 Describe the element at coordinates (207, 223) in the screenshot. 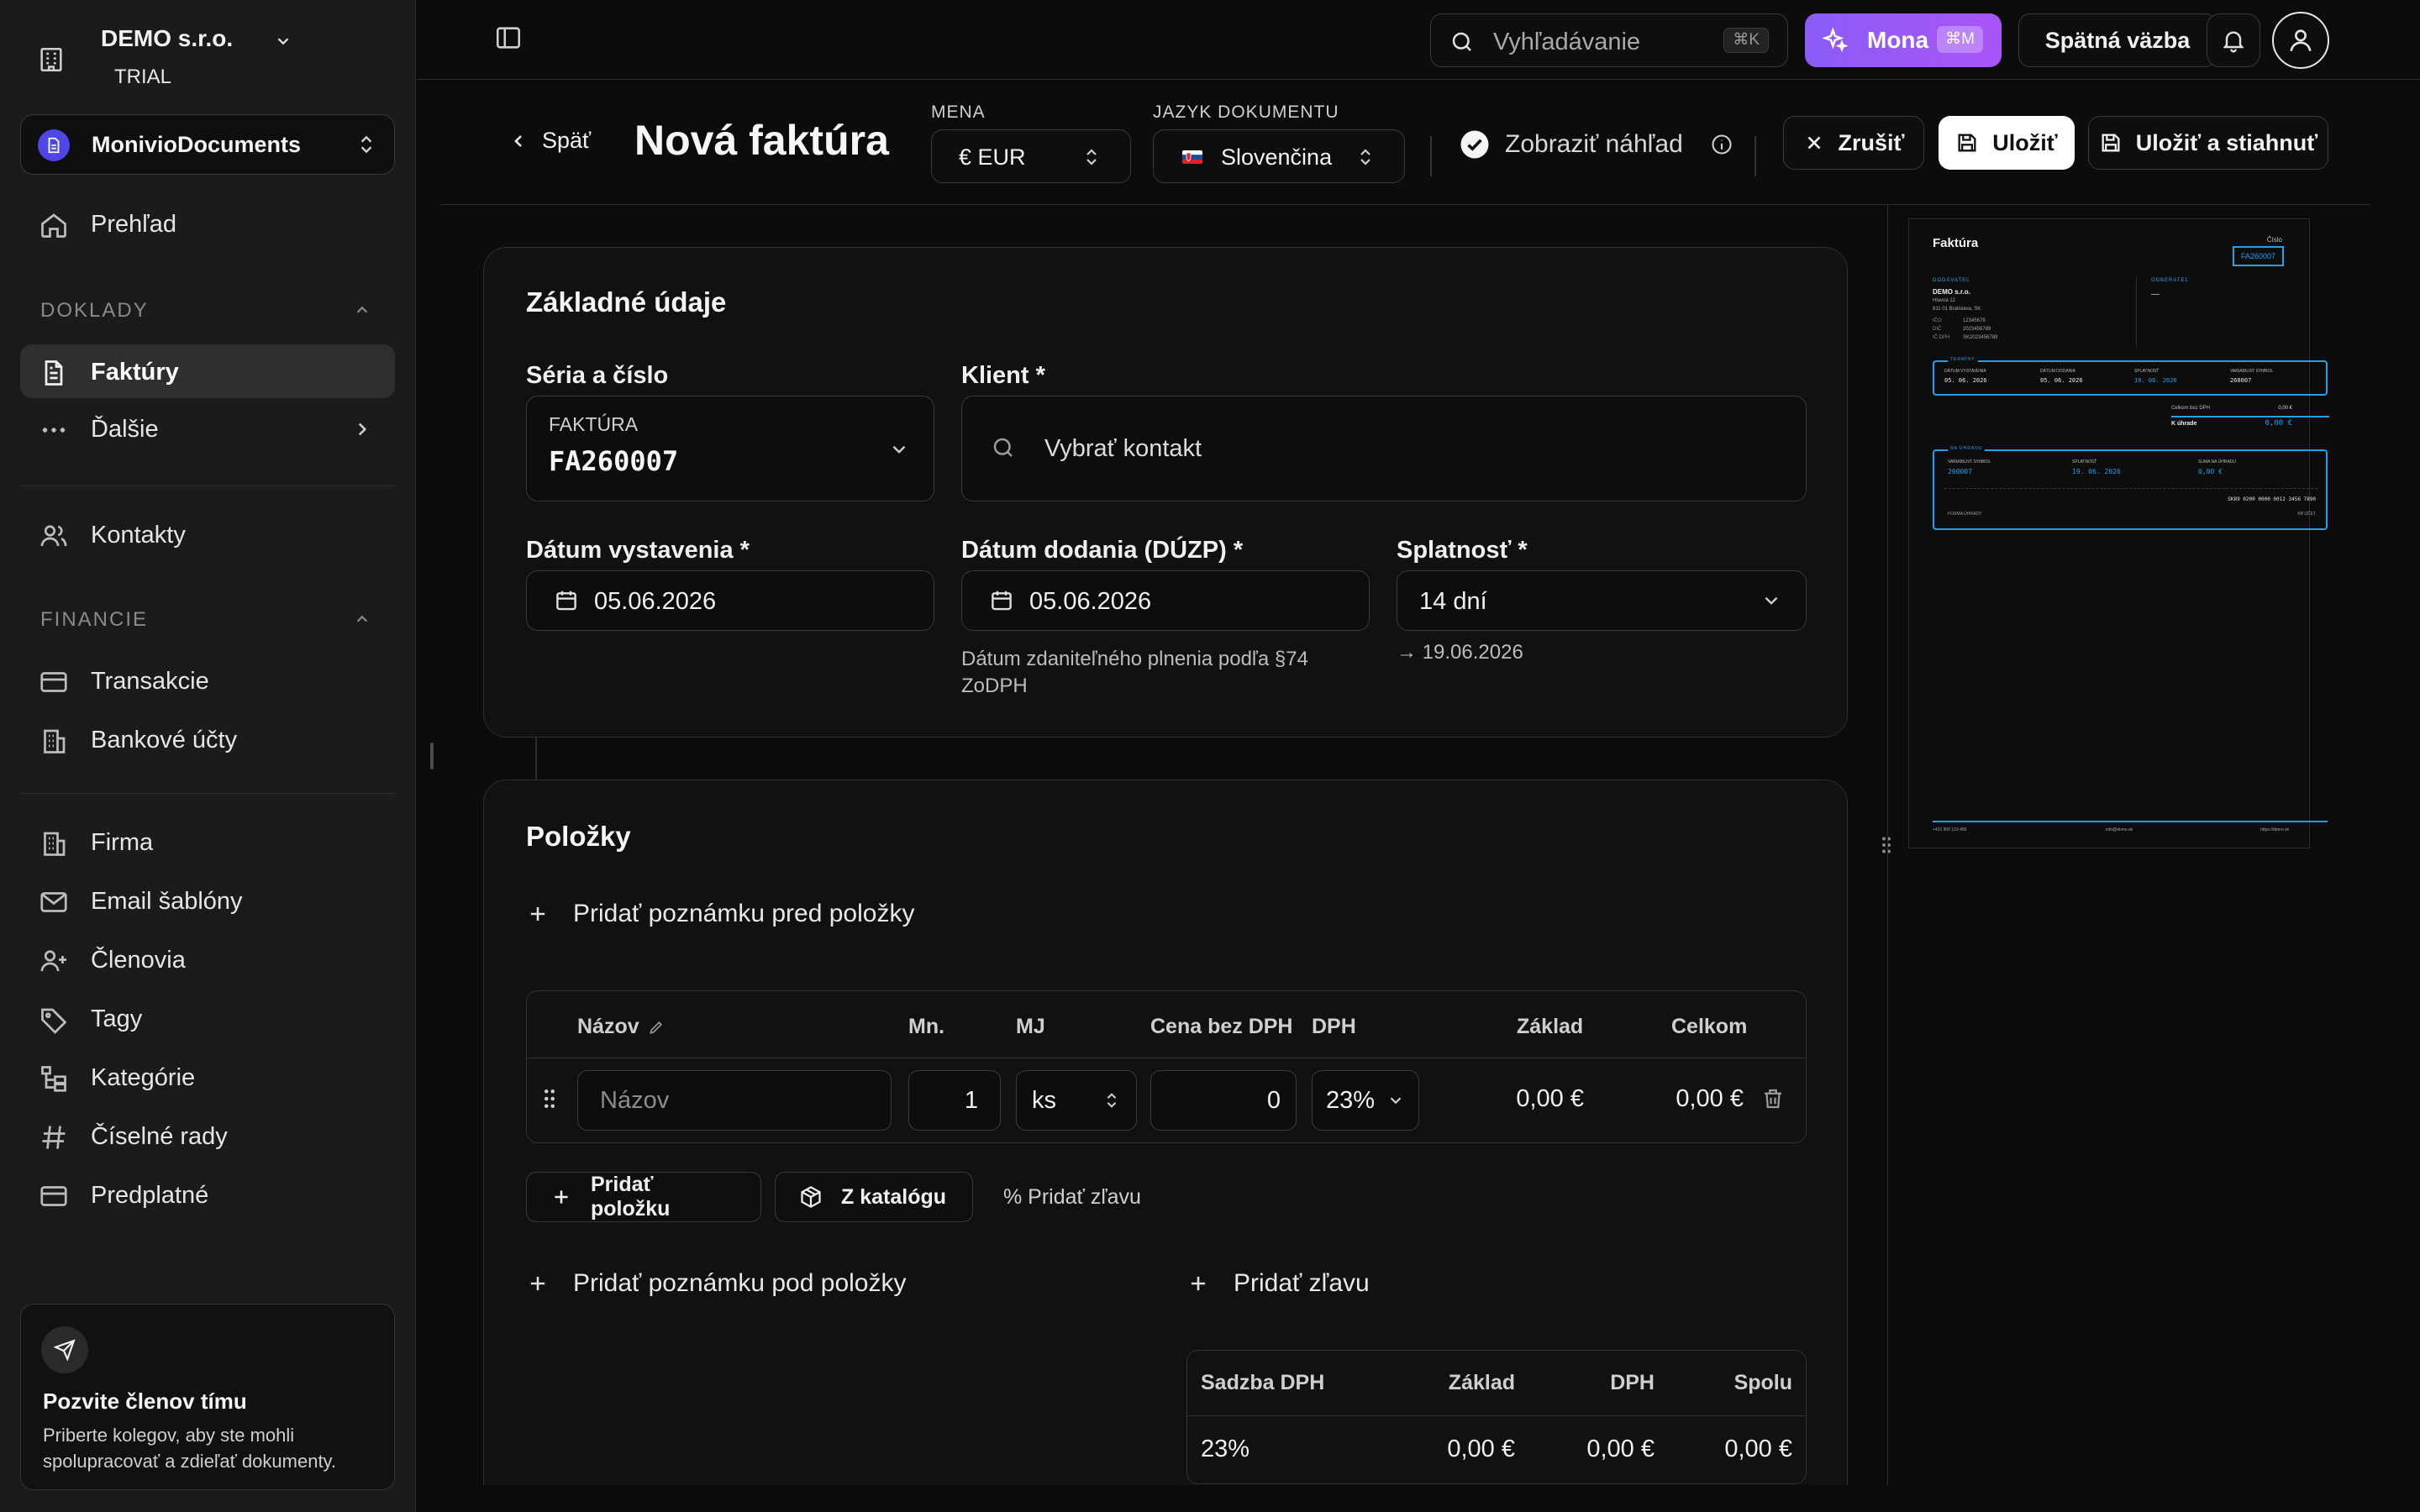

I see `sidebar-item-overview: Prehľad` at that location.